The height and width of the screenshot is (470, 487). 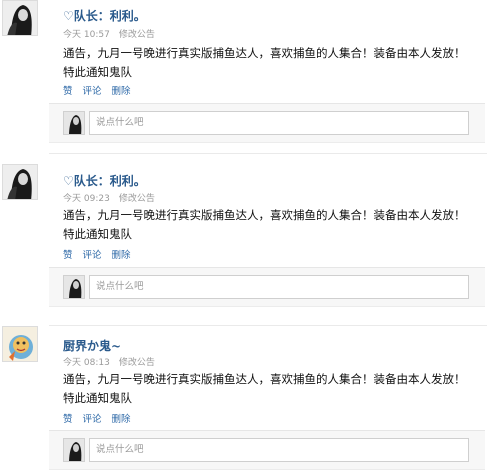 What do you see at coordinates (113, 361) in the screenshot?
I see `post-meta: 今天 08:13 修改公告` at bounding box center [113, 361].